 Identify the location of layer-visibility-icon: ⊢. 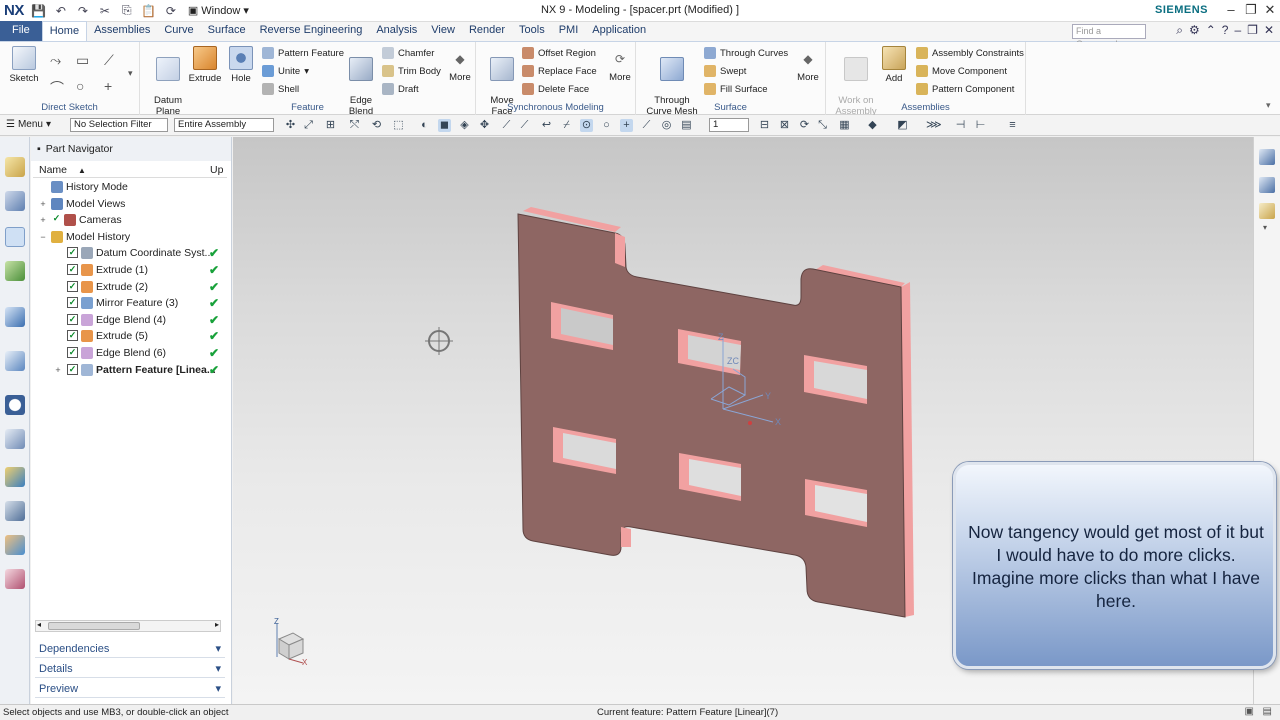
(980, 125).